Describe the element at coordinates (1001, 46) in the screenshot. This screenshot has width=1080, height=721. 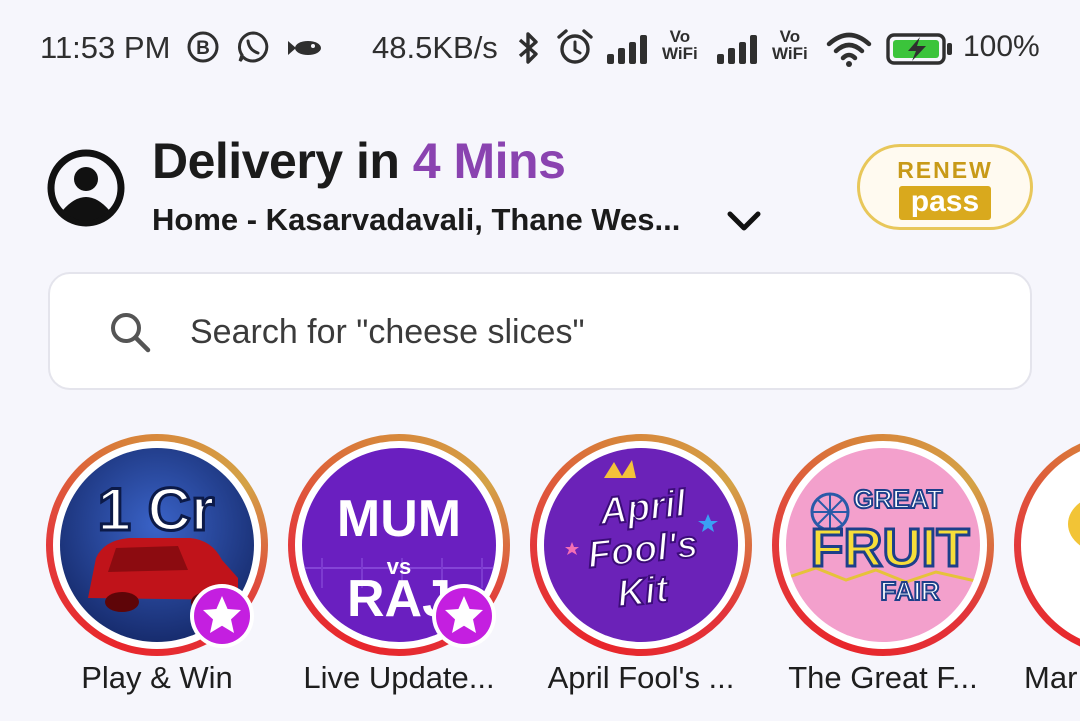
I see `battery-percent: 100%` at that location.